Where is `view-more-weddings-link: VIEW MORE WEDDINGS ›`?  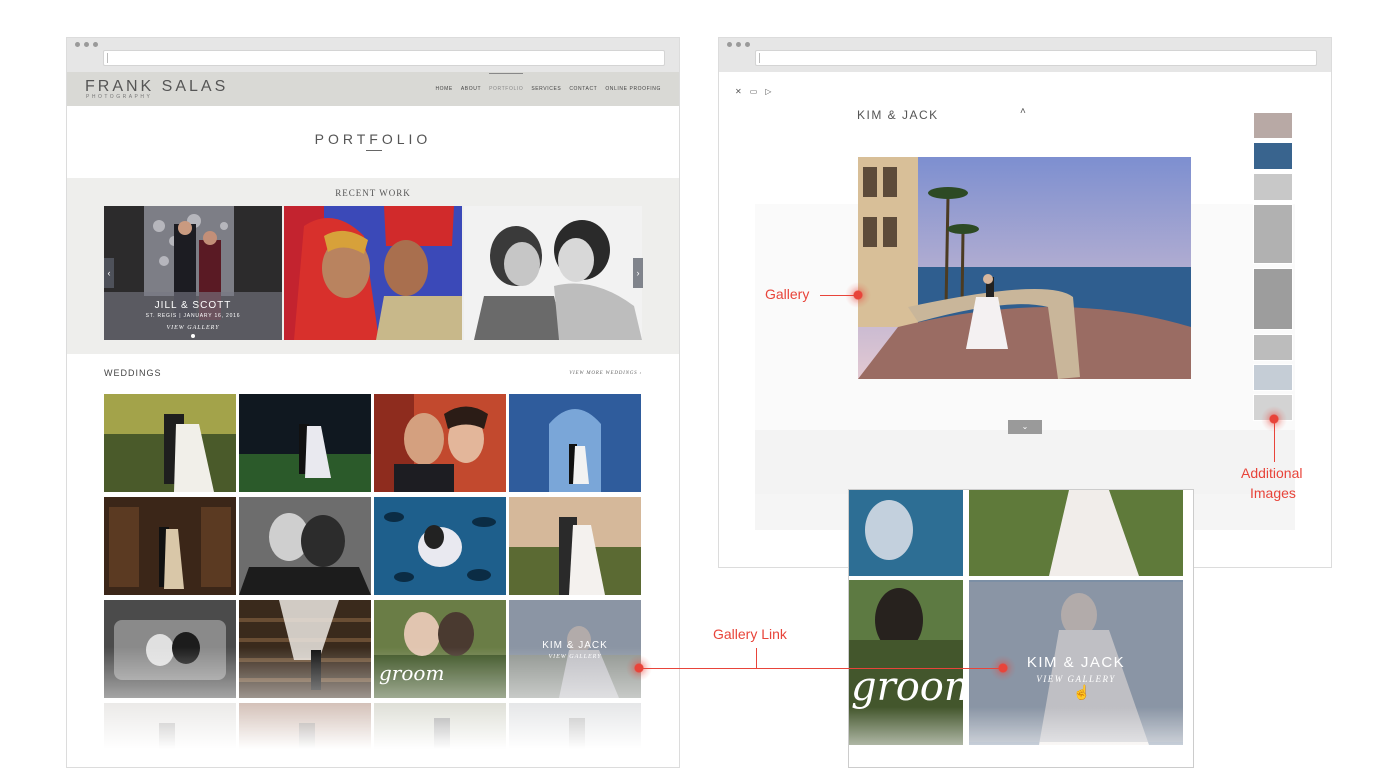
view-more-weddings-link: VIEW MORE WEDDINGS › is located at coordinates (605, 373).